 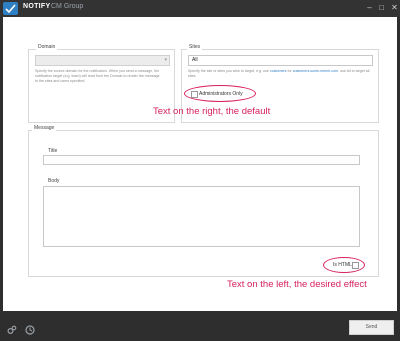 I want to click on sites-help-highlight-2: customers.some-merch.com, so click(x=315, y=71).